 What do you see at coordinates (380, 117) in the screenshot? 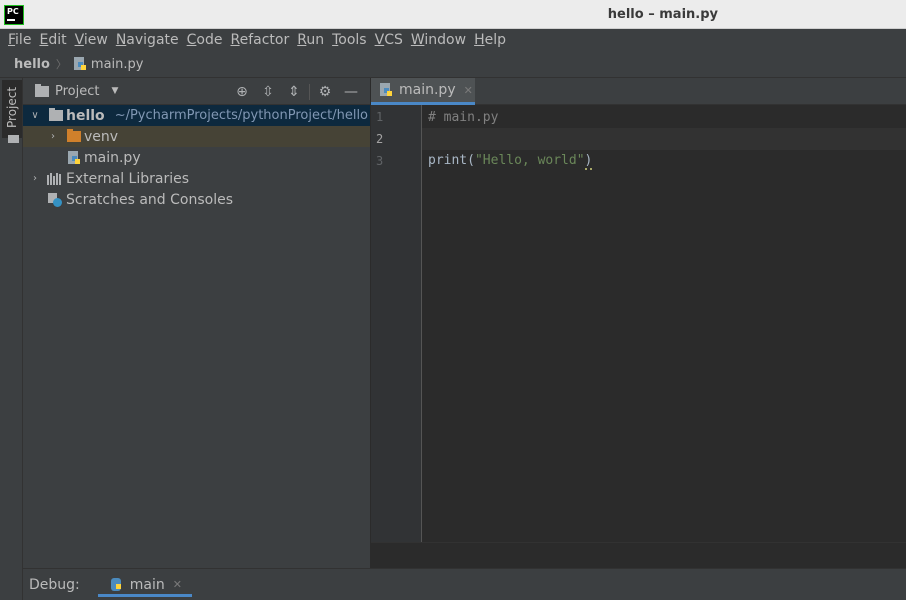
I see `line-number: 1` at bounding box center [380, 117].